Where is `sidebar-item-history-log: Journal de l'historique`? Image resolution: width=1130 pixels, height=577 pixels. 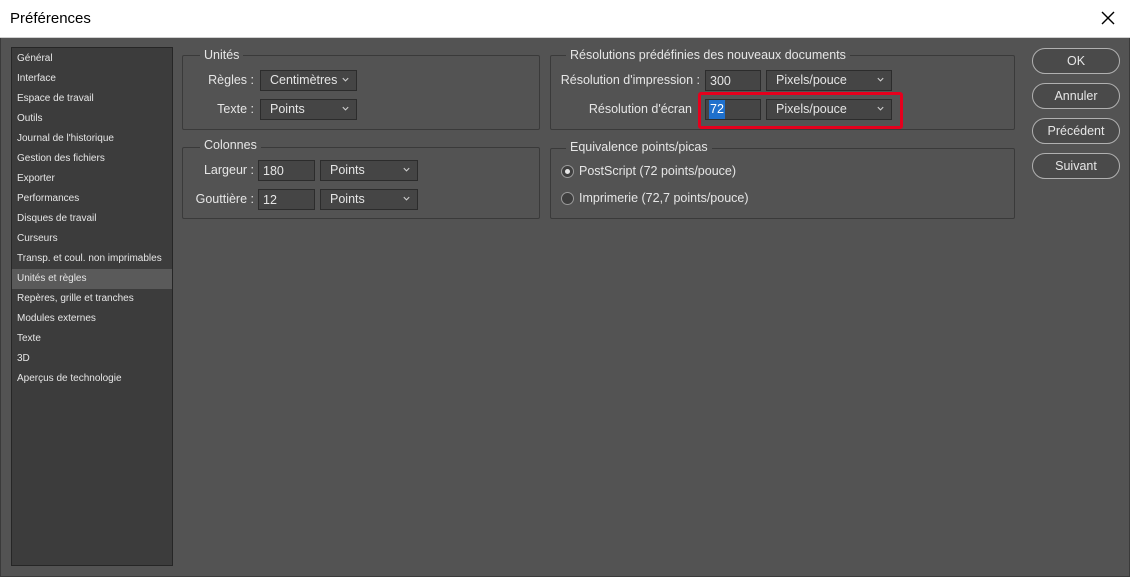
sidebar-item-history-log: Journal de l'historique is located at coordinates (92, 139).